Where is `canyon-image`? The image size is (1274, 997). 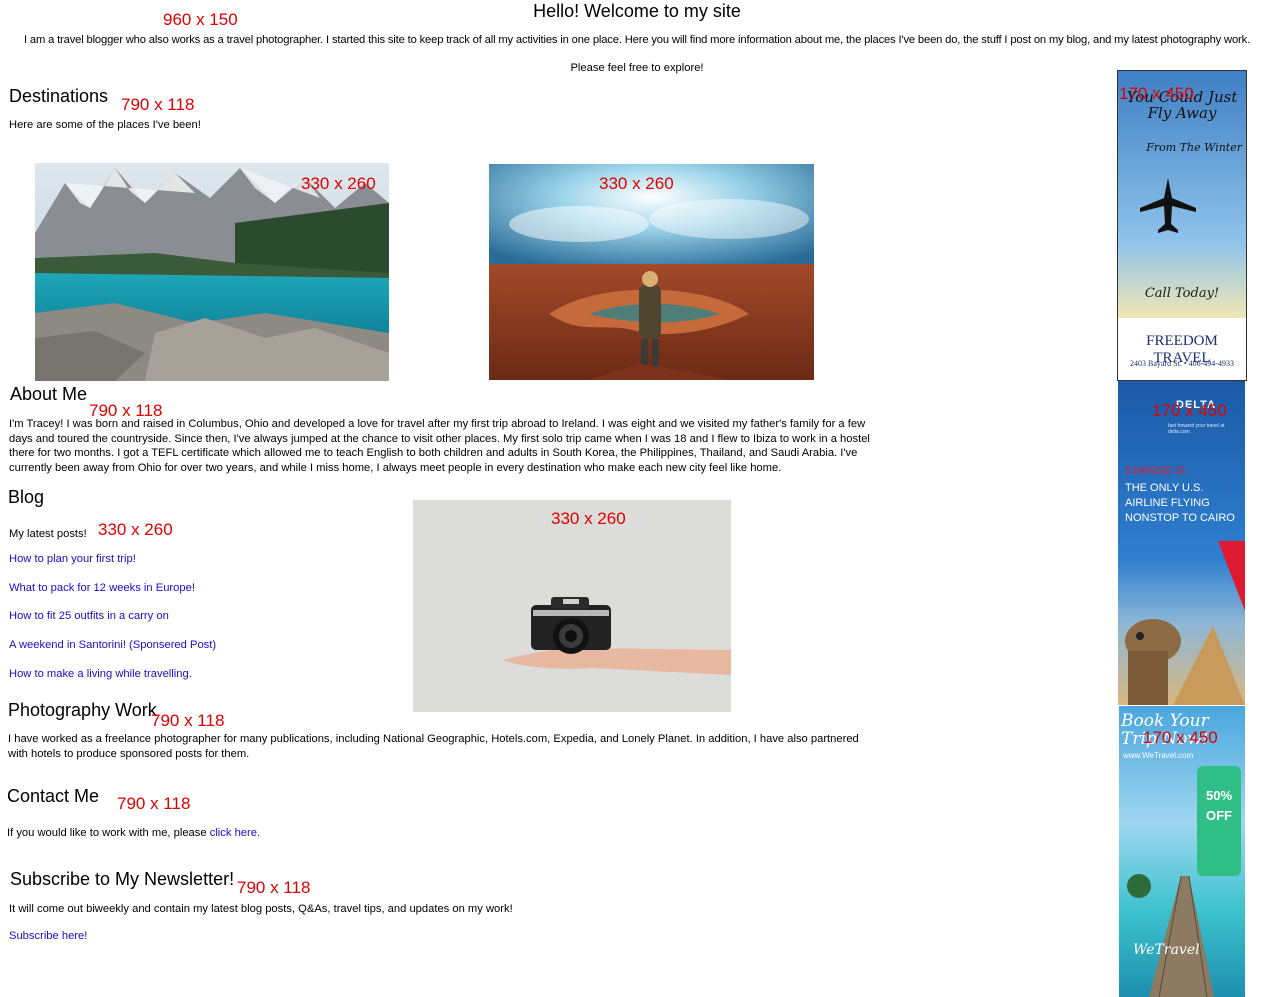
canyon-image is located at coordinates (651, 272).